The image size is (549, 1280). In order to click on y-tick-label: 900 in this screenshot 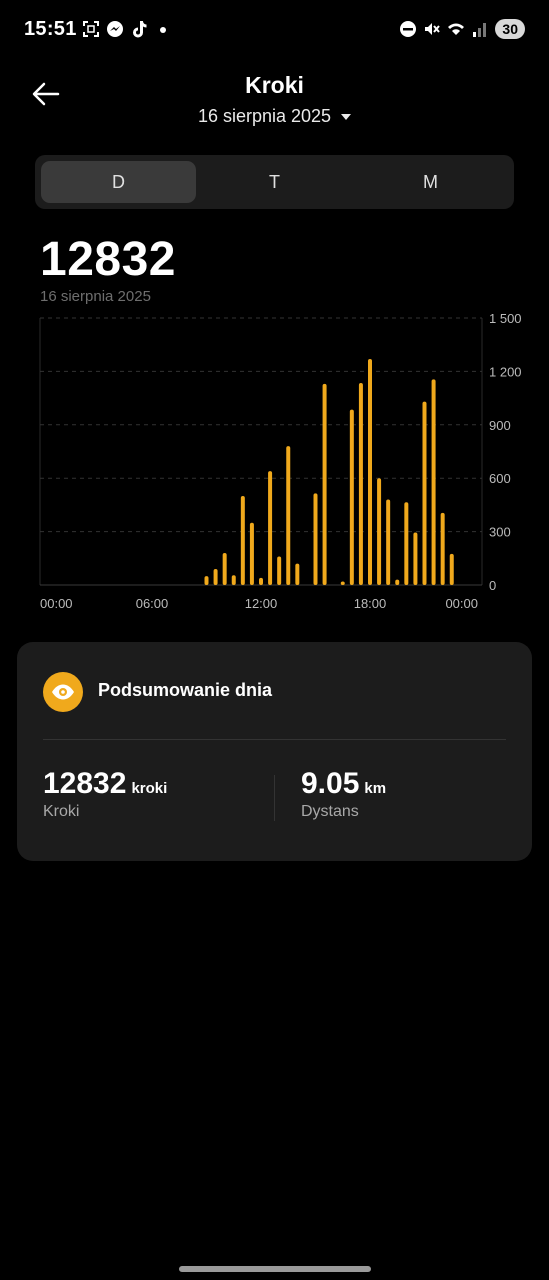, I will do `click(500, 425)`.